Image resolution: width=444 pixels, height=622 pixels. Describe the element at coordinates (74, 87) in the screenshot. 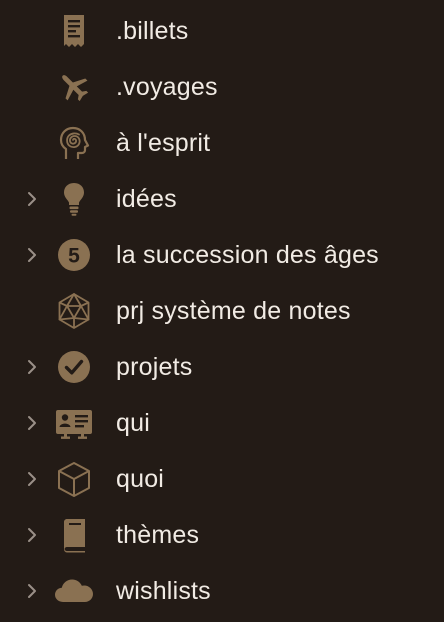

I see `airplane-icon` at that location.